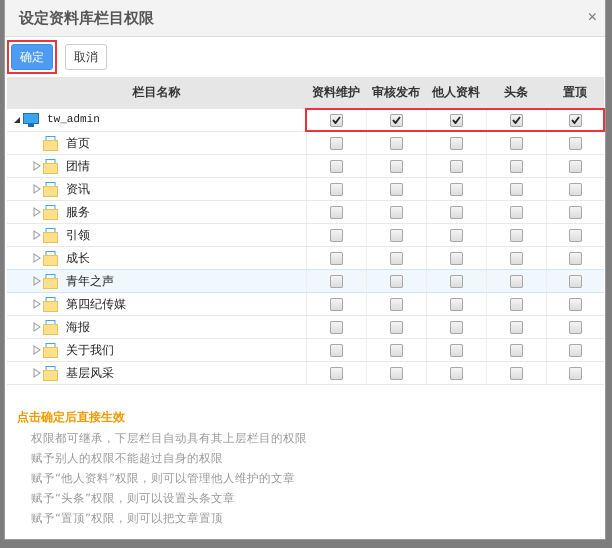  I want to click on column-name: 基层风采, so click(90, 373).